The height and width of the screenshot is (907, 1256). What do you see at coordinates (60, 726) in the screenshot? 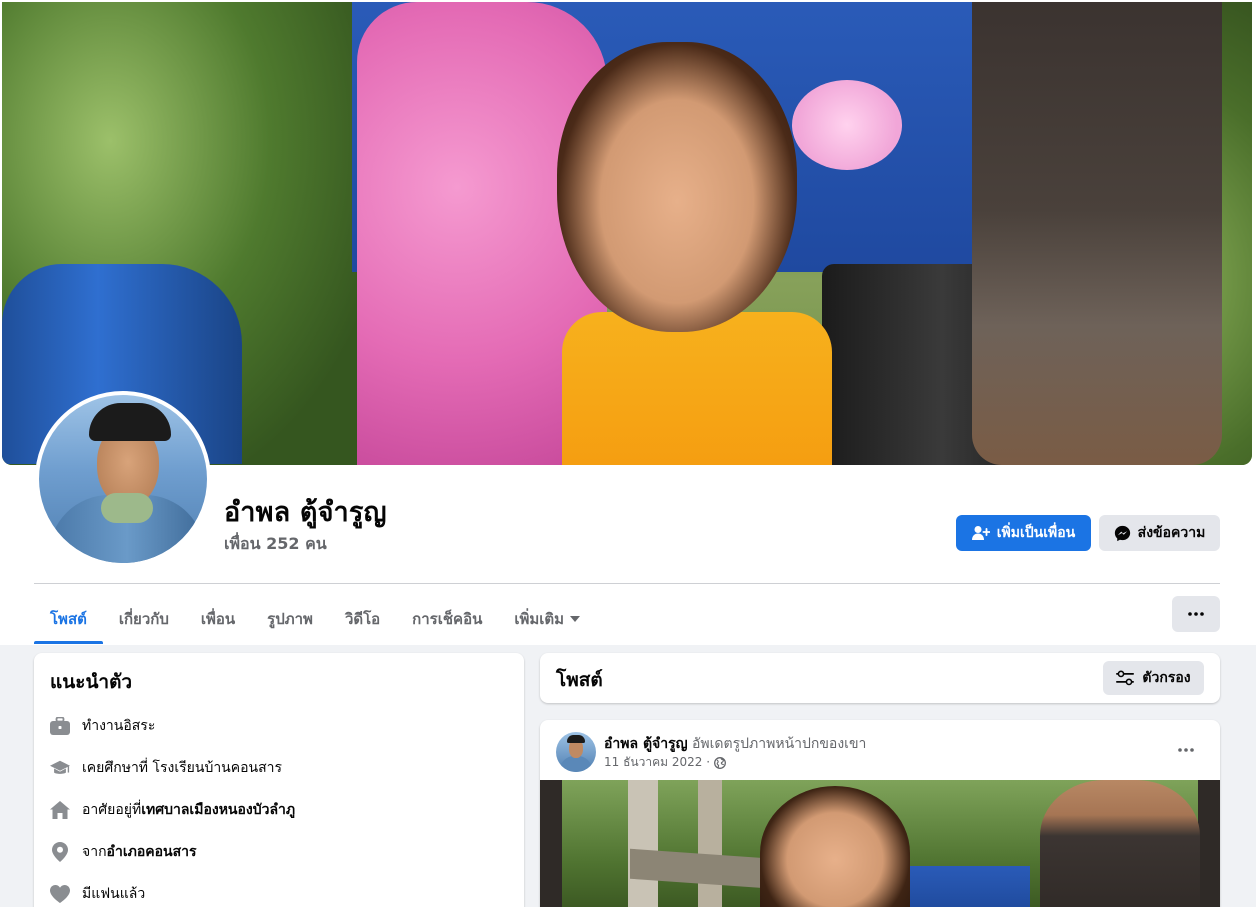
I see `briefcase-icon` at bounding box center [60, 726].